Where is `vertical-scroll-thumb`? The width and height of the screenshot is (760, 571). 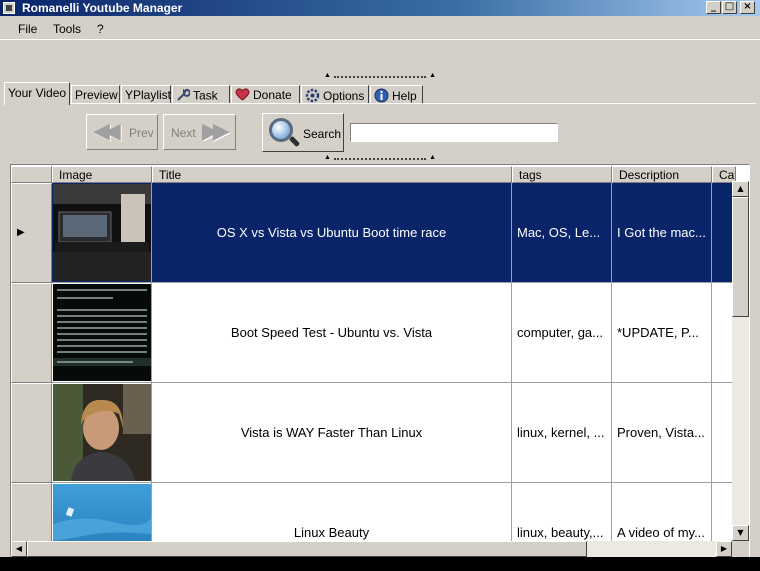 vertical-scroll-thumb is located at coordinates (740, 257).